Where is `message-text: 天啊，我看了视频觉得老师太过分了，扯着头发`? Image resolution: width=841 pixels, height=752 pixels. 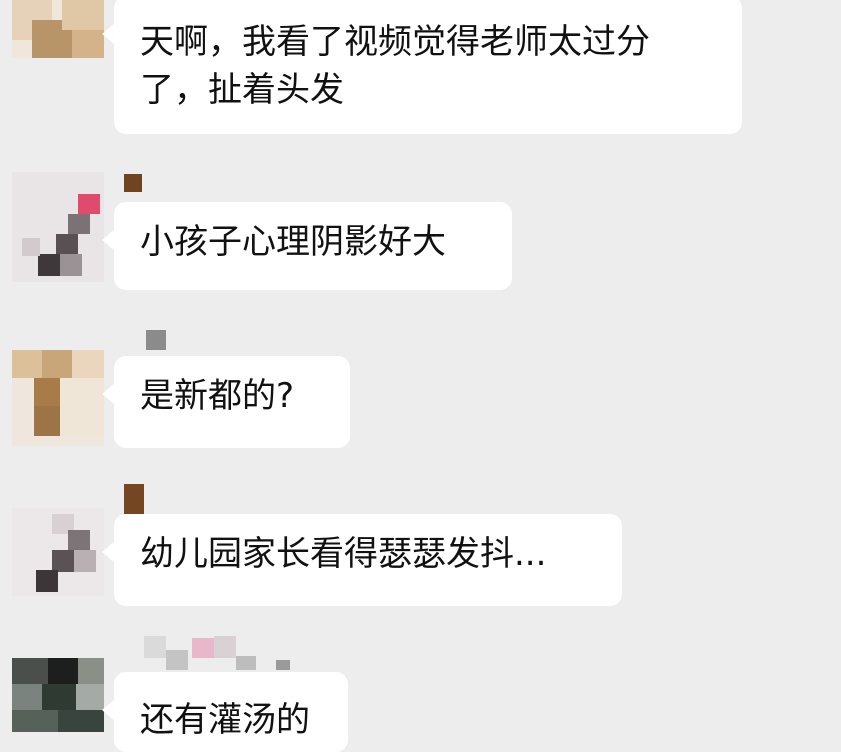 message-text: 天啊，我看了视频觉得老师太过分了，扯着头发 is located at coordinates (395, 66).